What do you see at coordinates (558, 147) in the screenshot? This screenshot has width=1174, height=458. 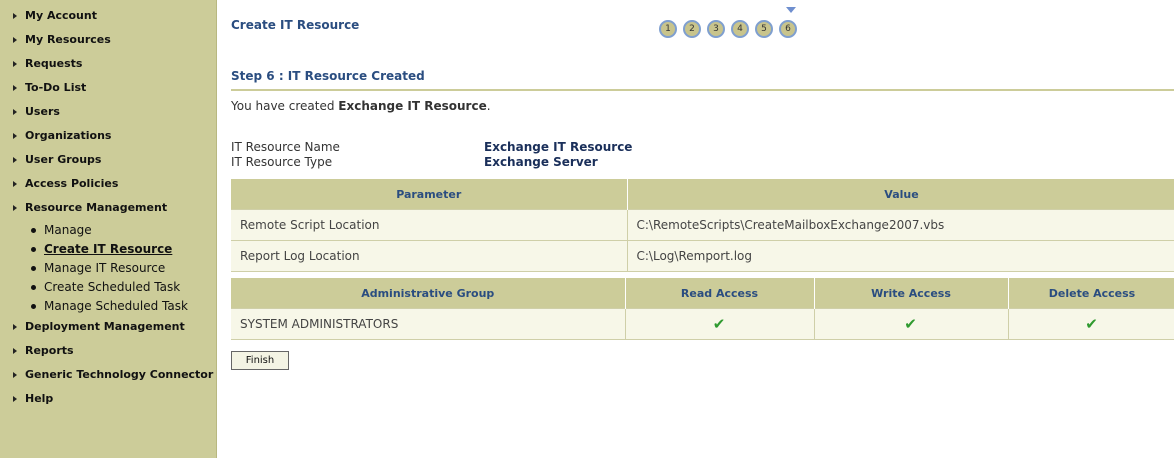 I see `it-resource-name-value: Exchange IT Resource` at bounding box center [558, 147].